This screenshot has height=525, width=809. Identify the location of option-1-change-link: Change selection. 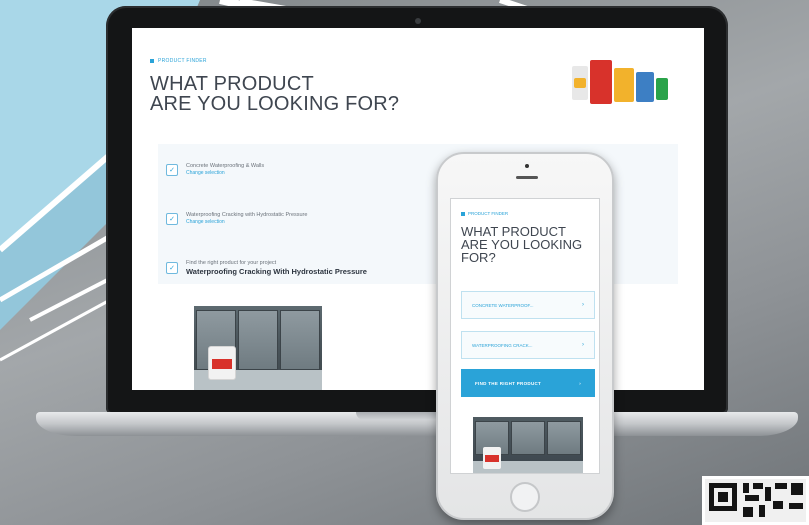
(225, 173).